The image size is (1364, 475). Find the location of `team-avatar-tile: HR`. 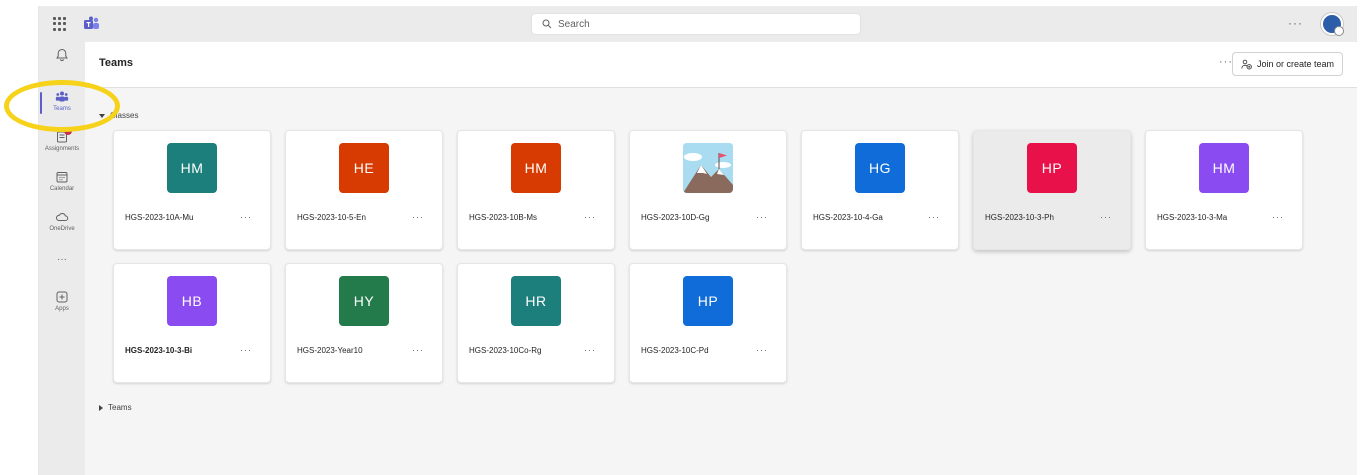

team-avatar-tile: HR is located at coordinates (536, 301).